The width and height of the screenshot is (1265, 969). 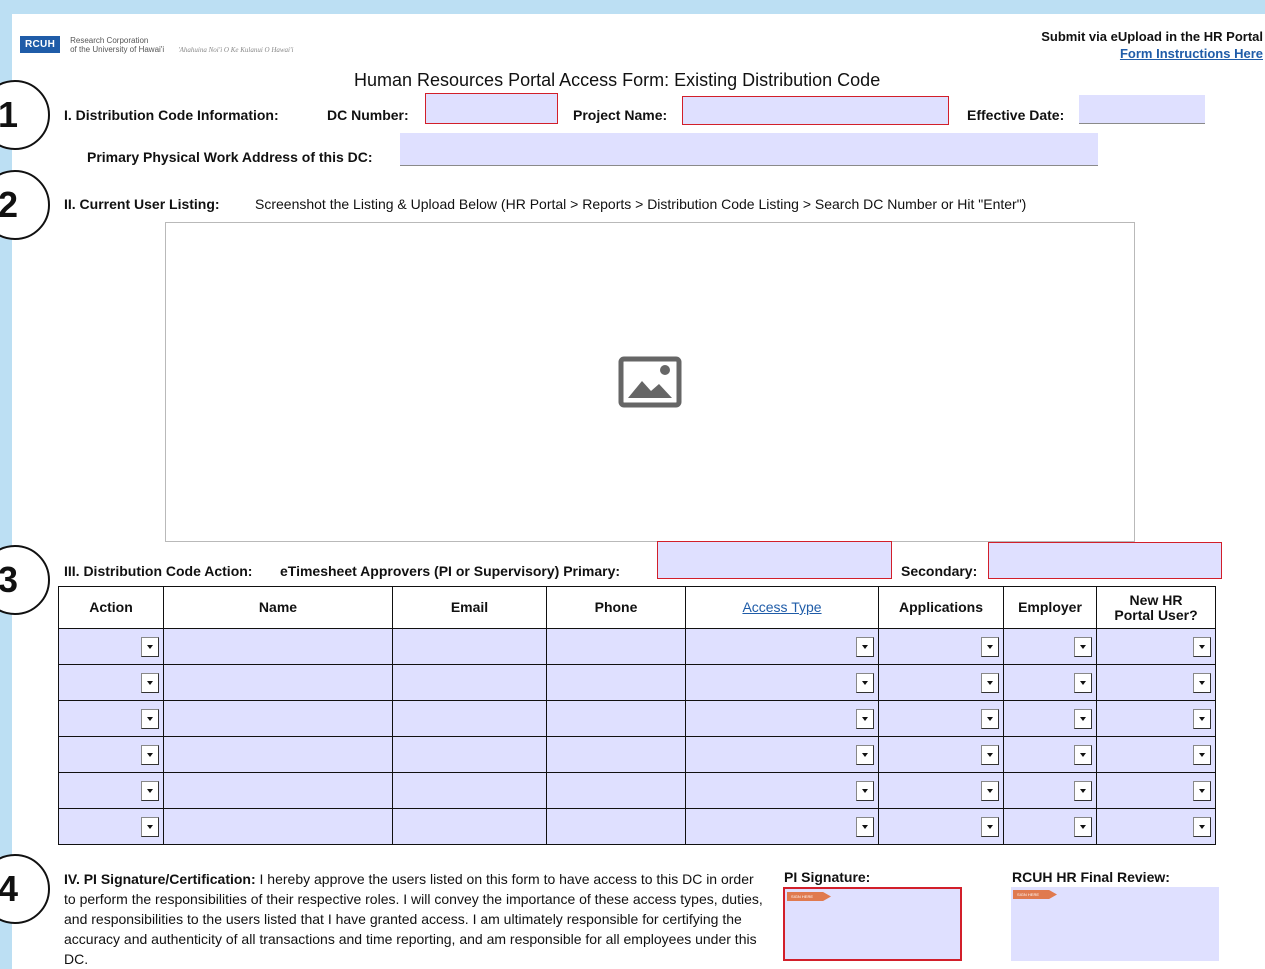 What do you see at coordinates (1035, 894) in the screenshot?
I see `sign-here-flag-review: SIGN HERE` at bounding box center [1035, 894].